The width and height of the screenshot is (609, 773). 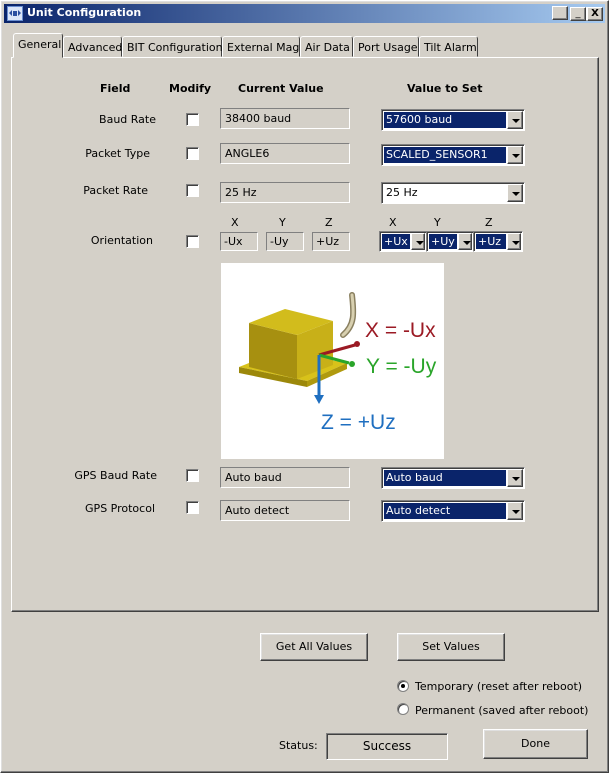 I want to click on gps-protocol-current-value: Auto detect, so click(x=285, y=510).